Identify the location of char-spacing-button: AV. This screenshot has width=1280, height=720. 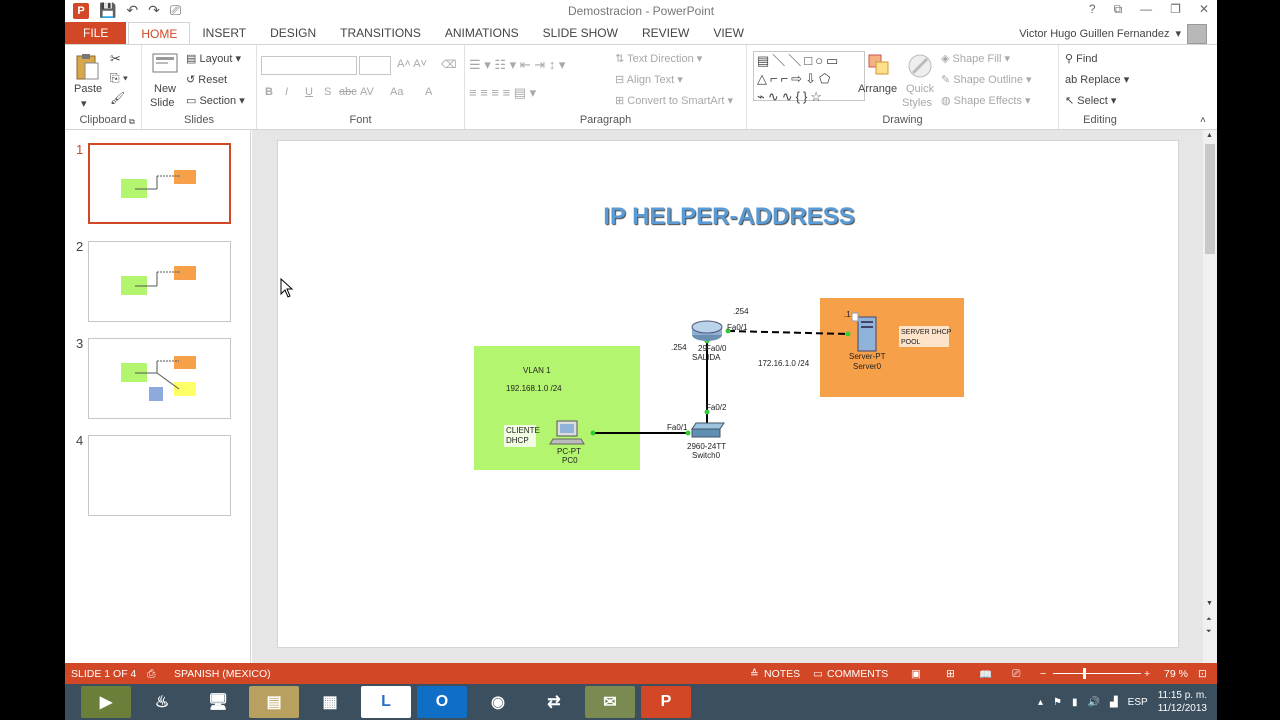
(367, 92).